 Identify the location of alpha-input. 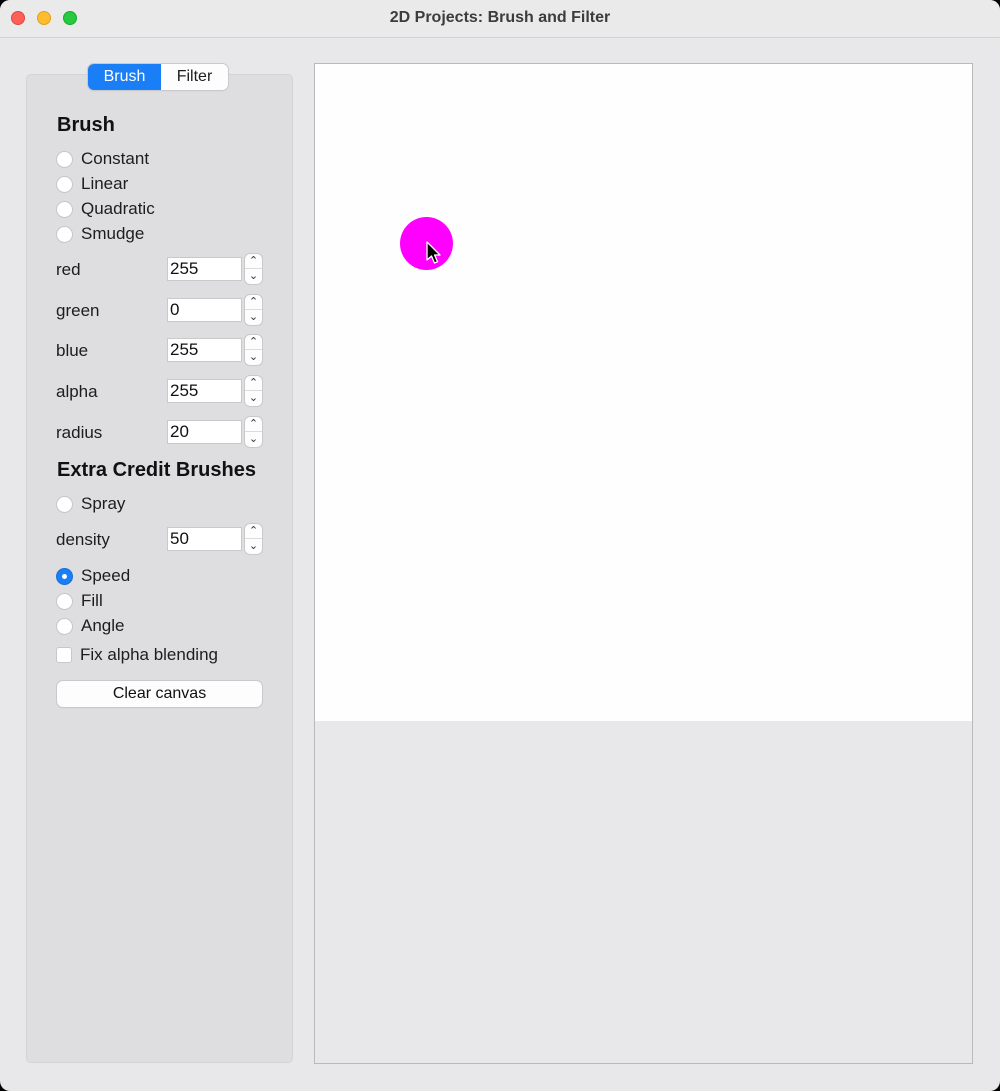
(204, 391).